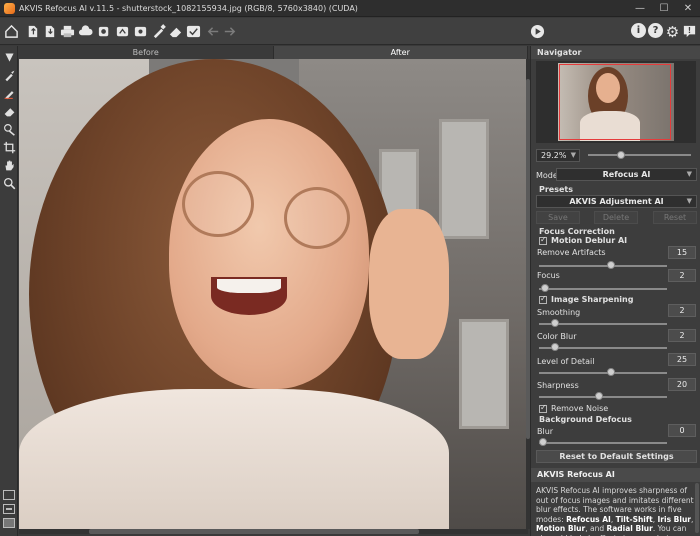 The width and height of the screenshot is (700, 536). What do you see at coordinates (640, 8) in the screenshot?
I see `minimize-button: —` at bounding box center [640, 8].